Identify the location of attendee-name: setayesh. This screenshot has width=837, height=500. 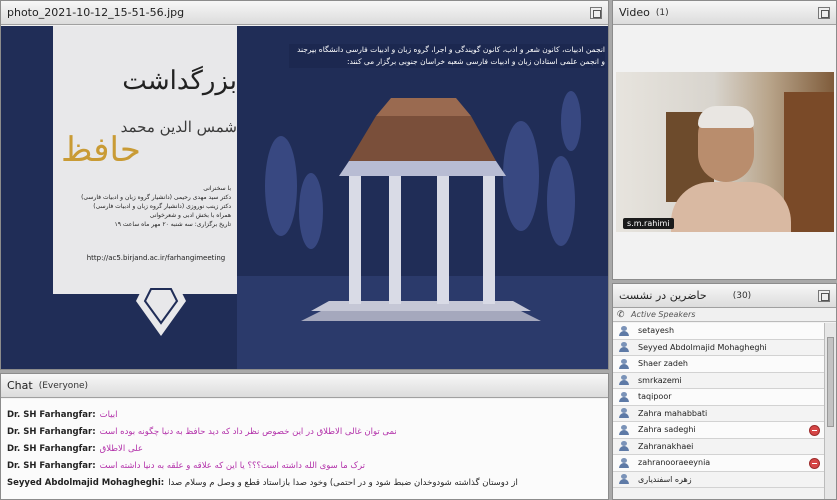
(656, 331).